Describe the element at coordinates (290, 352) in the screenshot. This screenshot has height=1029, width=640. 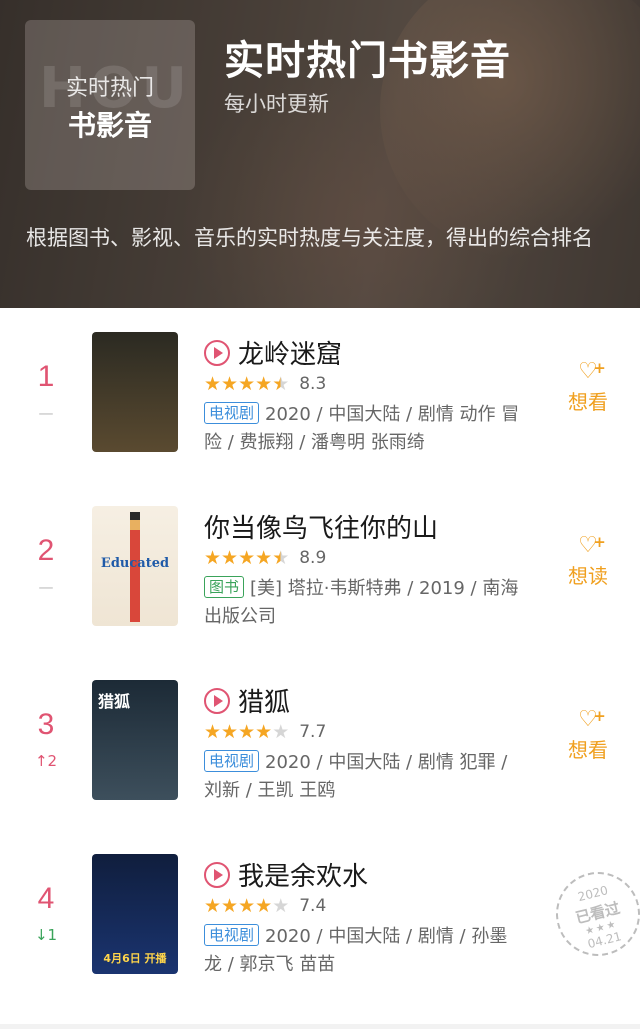
I see `item-title: 龙岭迷窟` at that location.